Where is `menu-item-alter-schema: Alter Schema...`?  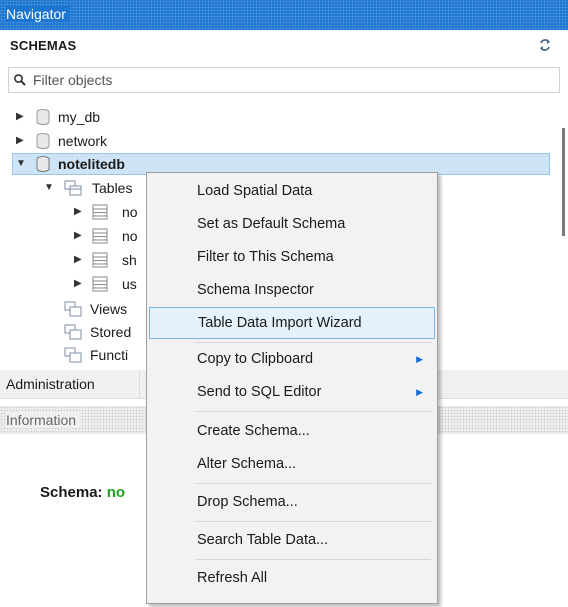 menu-item-alter-schema: Alter Schema... is located at coordinates (292, 464).